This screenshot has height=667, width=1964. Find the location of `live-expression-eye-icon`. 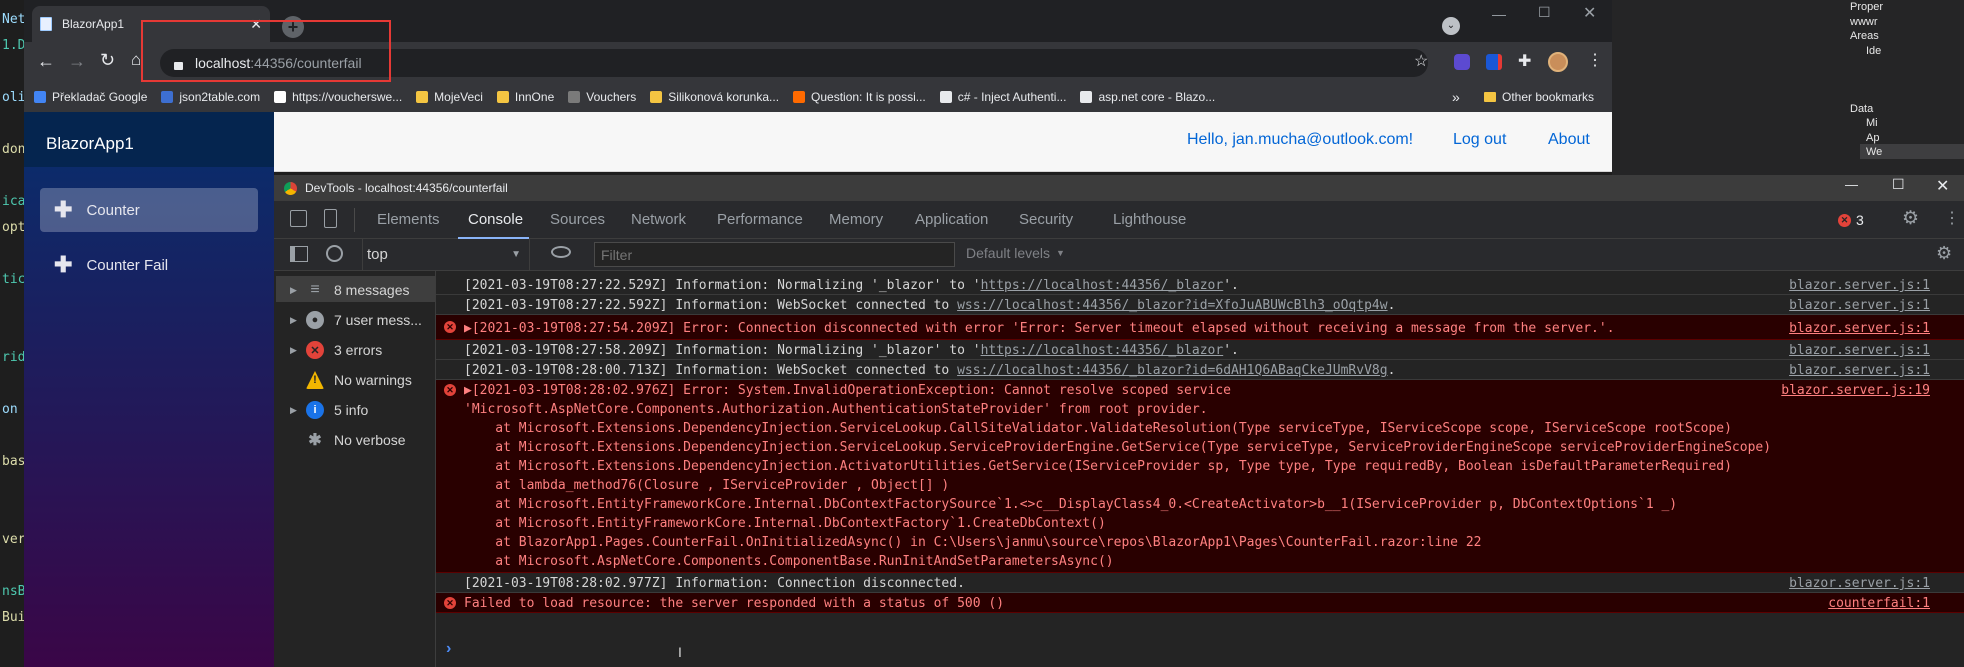

live-expression-eye-icon is located at coordinates (561, 252).